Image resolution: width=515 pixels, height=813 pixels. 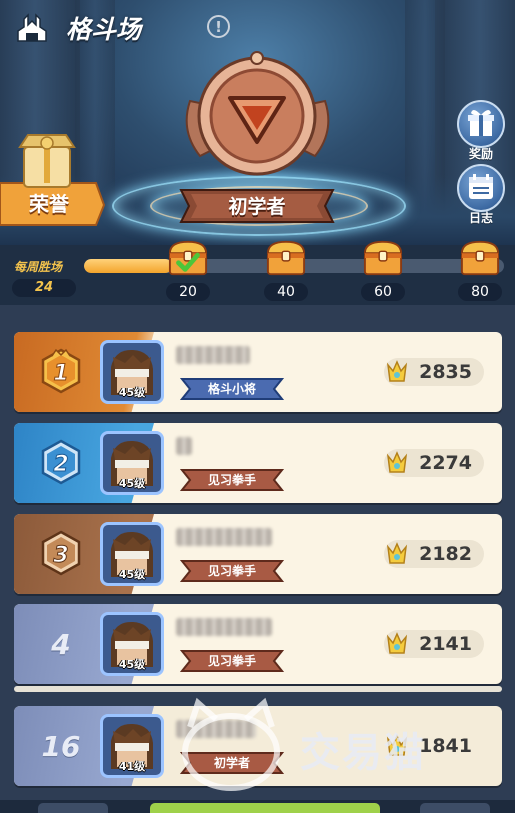 I want to click on ranking-row-1: 1 45级 格斗小将 2835, so click(x=258, y=372).